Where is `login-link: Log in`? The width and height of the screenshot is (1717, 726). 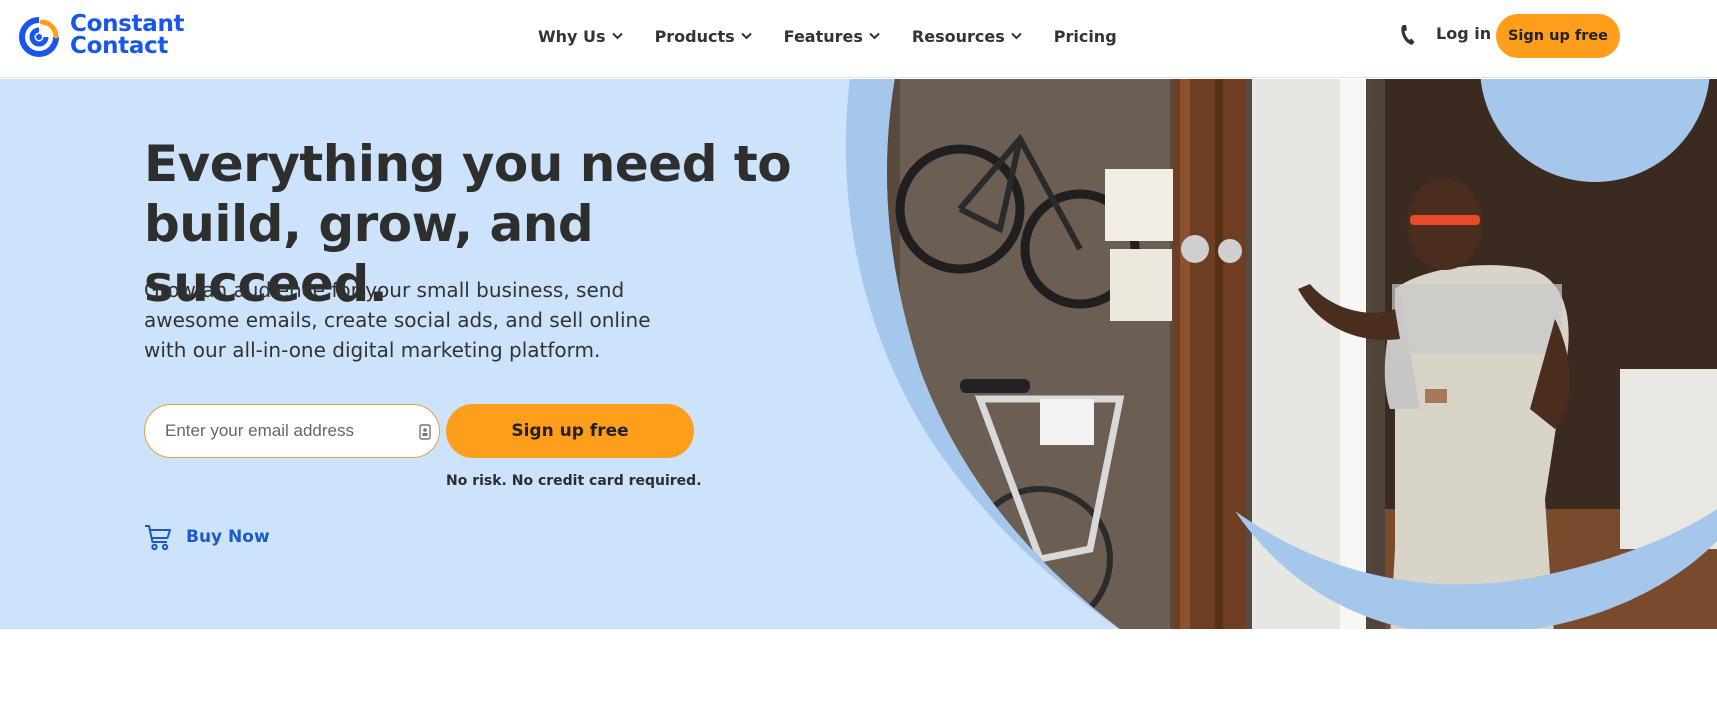
login-link: Log in is located at coordinates (1463, 33).